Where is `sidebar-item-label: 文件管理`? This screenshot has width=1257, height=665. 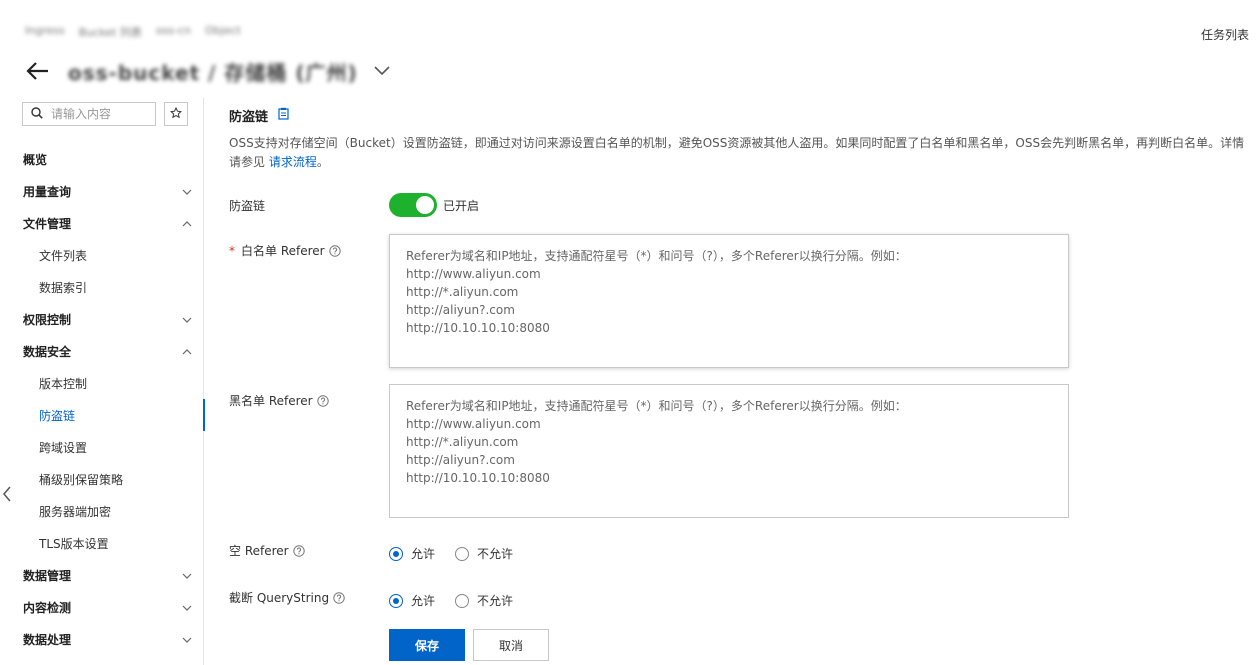
sidebar-item-label: 文件管理 is located at coordinates (47, 223).